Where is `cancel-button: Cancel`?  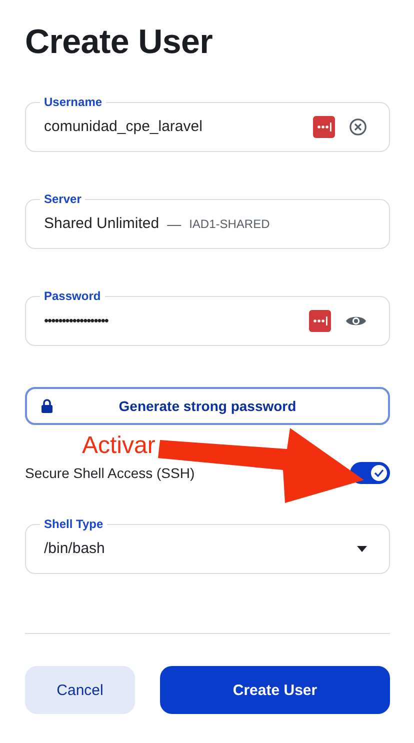
cancel-button: Cancel is located at coordinates (80, 690).